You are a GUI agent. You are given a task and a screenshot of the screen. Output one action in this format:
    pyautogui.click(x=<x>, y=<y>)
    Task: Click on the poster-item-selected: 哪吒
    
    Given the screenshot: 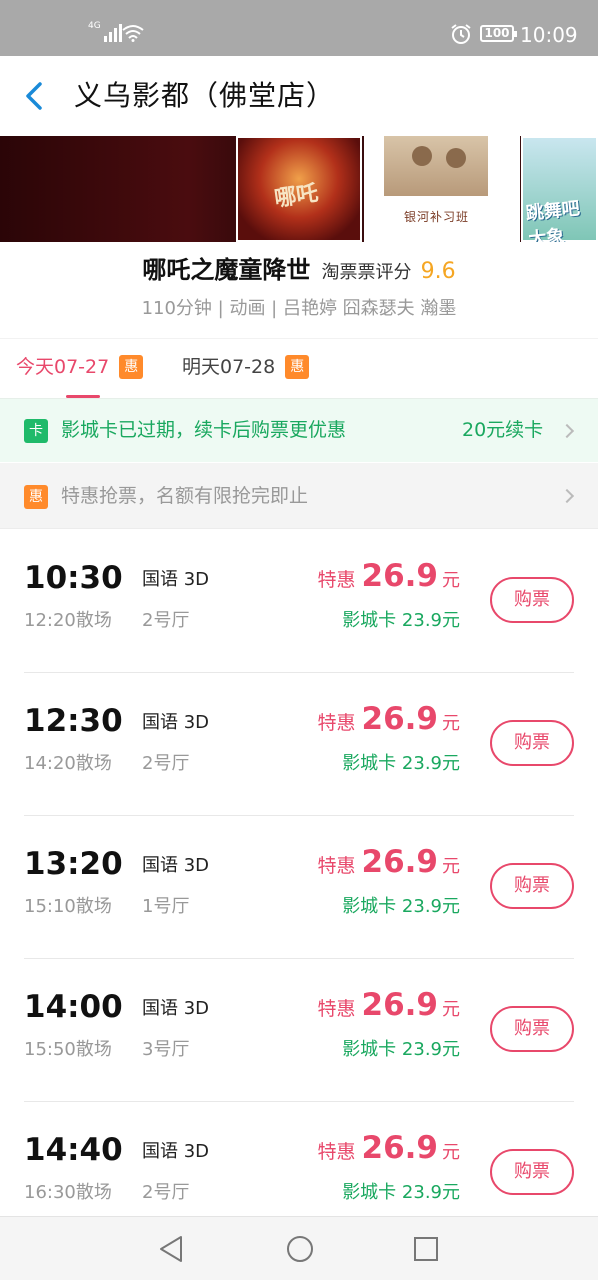 What is the action you would take?
    pyautogui.click(x=299, y=189)
    